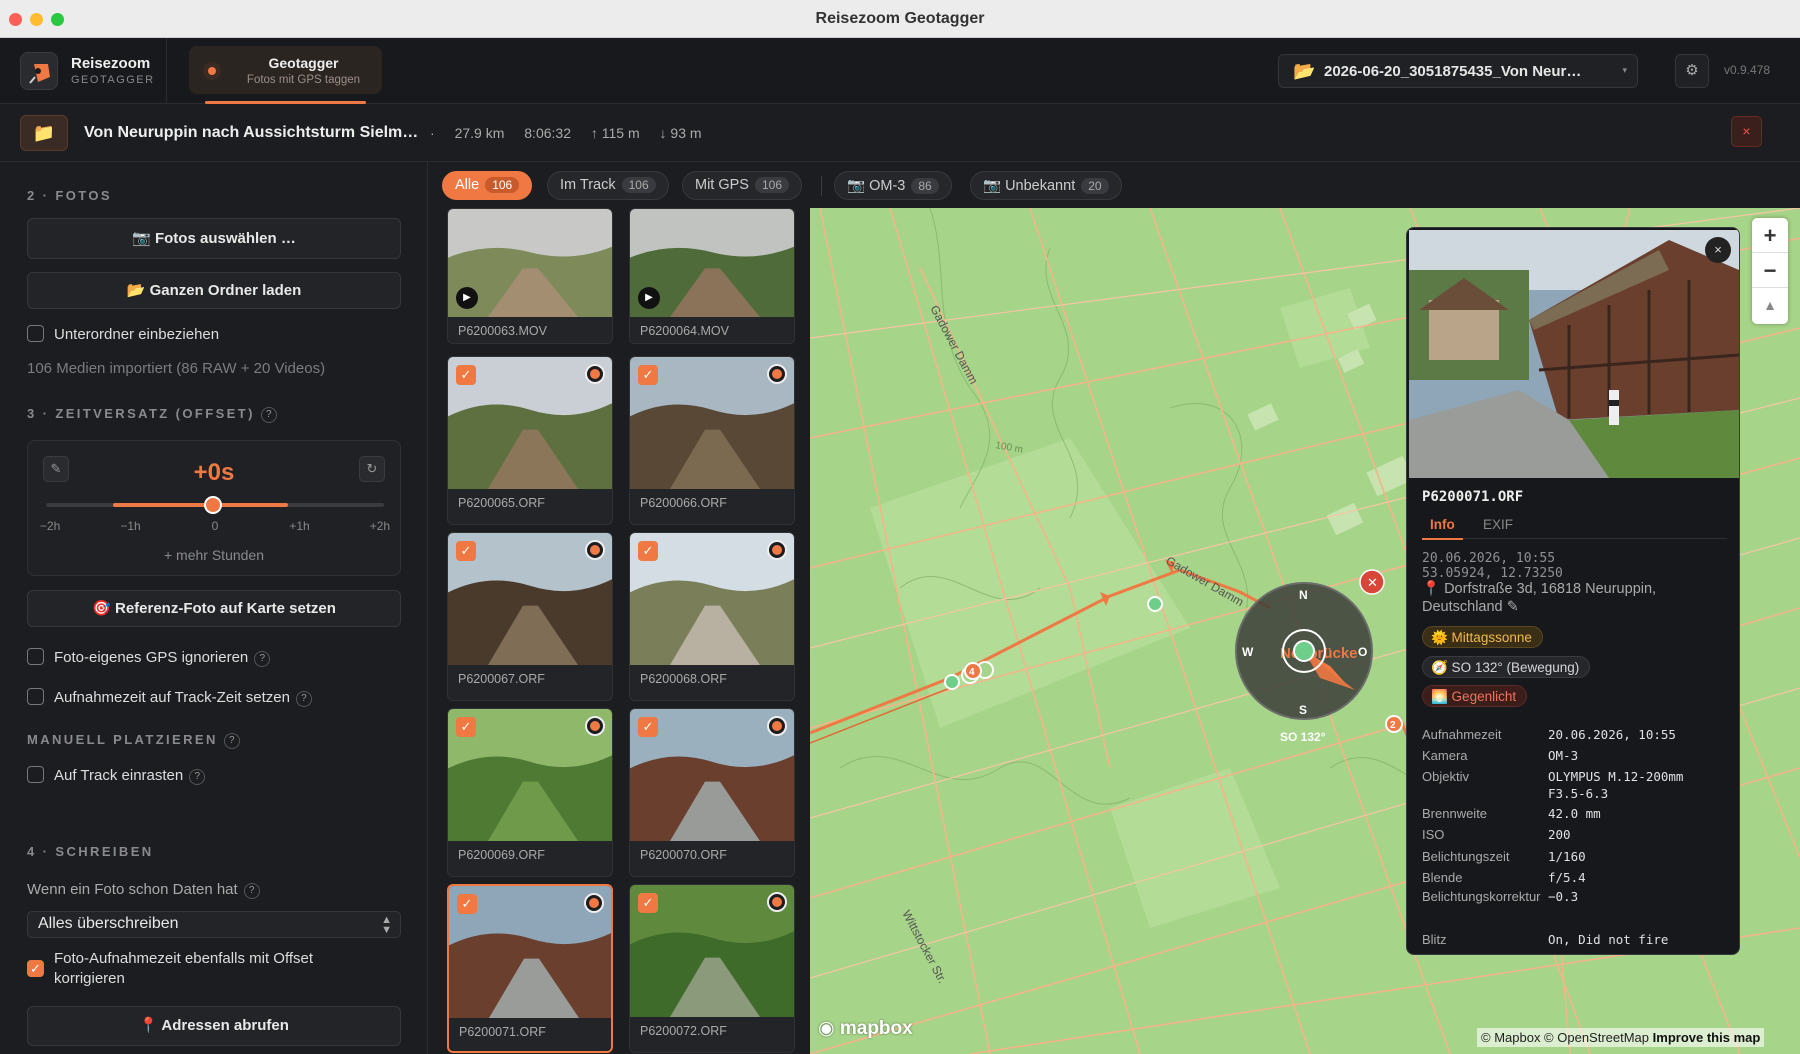 The image size is (1800, 1054). Describe the element at coordinates (925, 186) in the screenshot. I see `filter-count: 86` at that location.